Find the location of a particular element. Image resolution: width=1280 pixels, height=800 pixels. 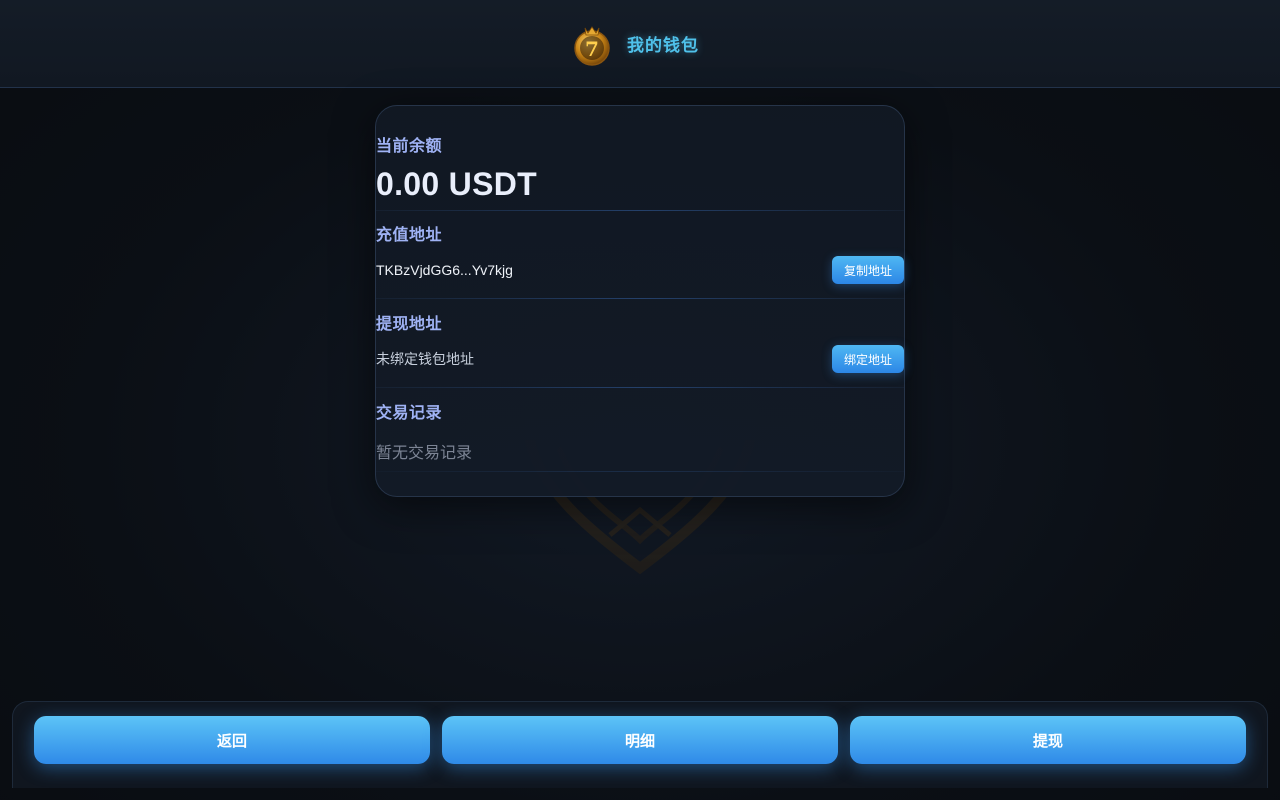

deposit-address-value: TKBzVjdGG6...Yv7kjg is located at coordinates (444, 270).